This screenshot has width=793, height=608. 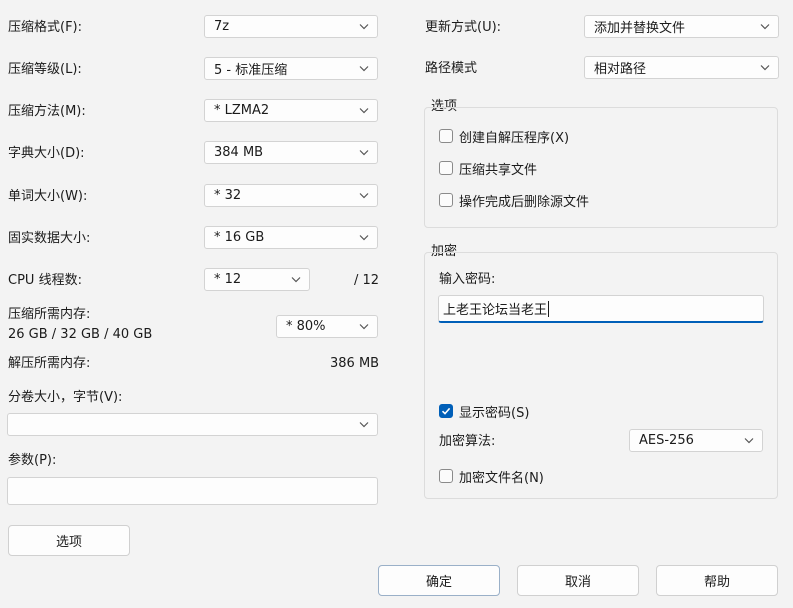 I want to click on level-select: 5 - 标准压缩, so click(x=291, y=68).